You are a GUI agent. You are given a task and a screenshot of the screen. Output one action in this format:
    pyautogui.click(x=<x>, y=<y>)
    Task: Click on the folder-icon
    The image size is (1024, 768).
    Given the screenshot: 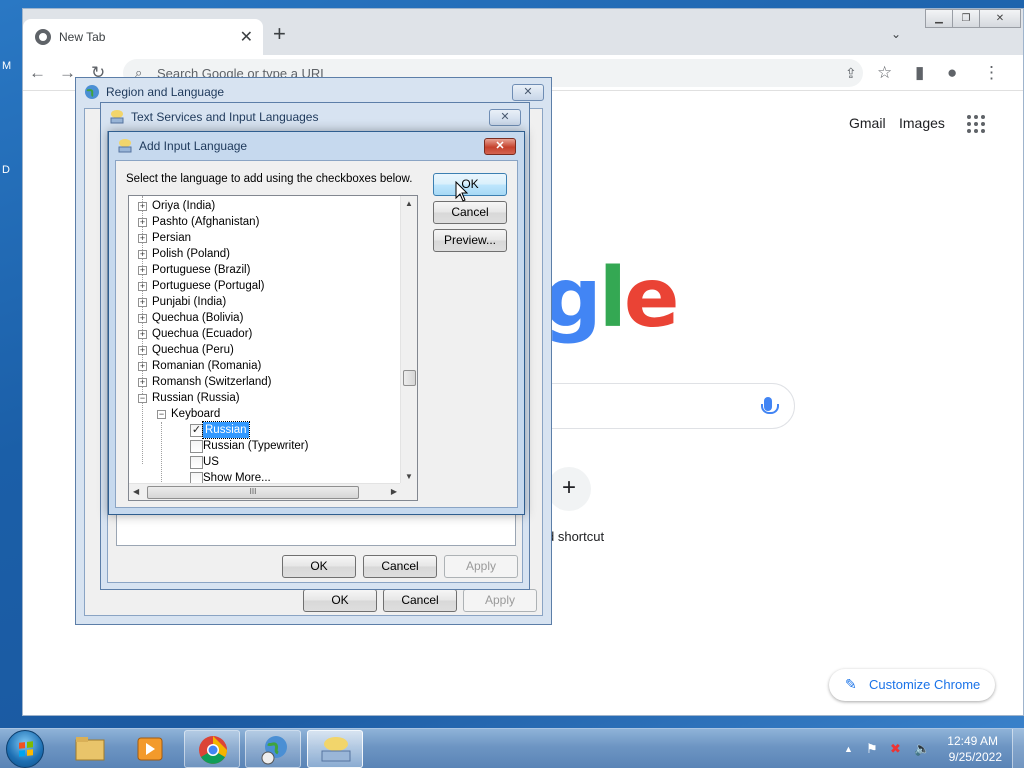 What is the action you would take?
    pyautogui.click(x=90, y=749)
    